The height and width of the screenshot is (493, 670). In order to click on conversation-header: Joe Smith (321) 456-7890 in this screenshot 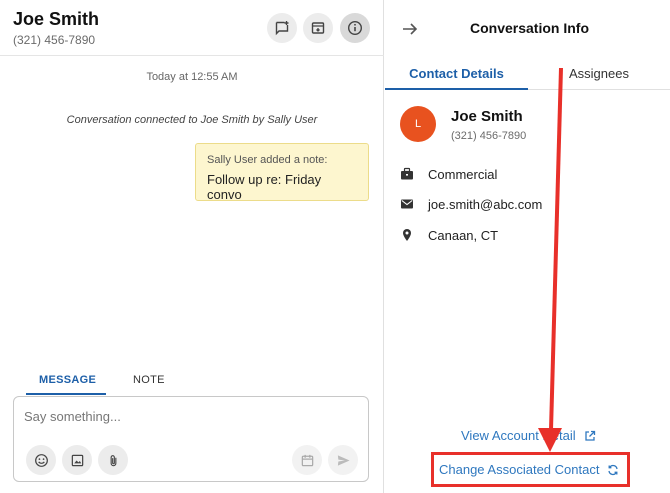, I will do `click(192, 28)`.